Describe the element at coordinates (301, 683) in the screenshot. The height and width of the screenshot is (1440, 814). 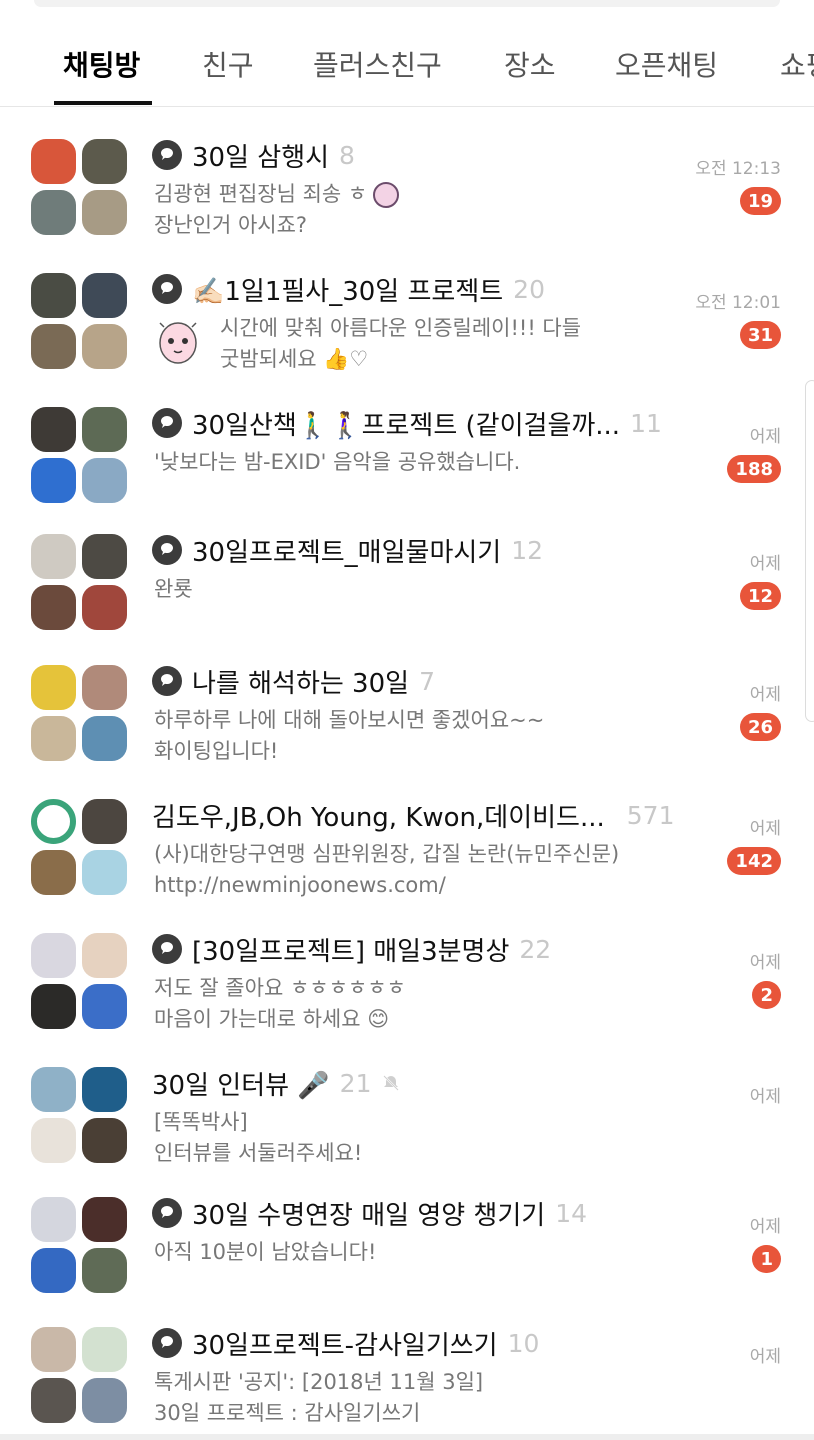
I see `chat-title: 나를 해석하는 30일` at that location.